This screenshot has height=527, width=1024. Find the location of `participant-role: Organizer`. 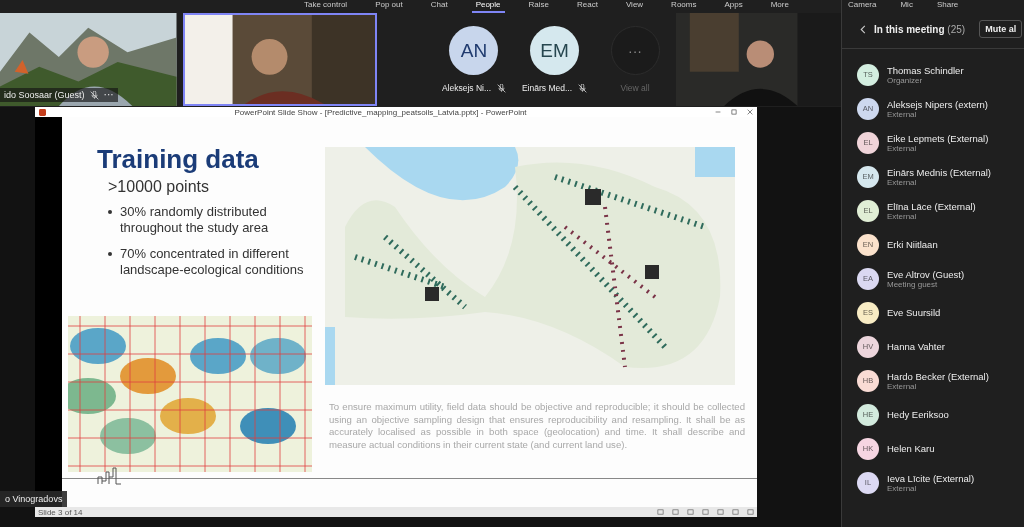

participant-role: Organizer is located at coordinates (905, 80).